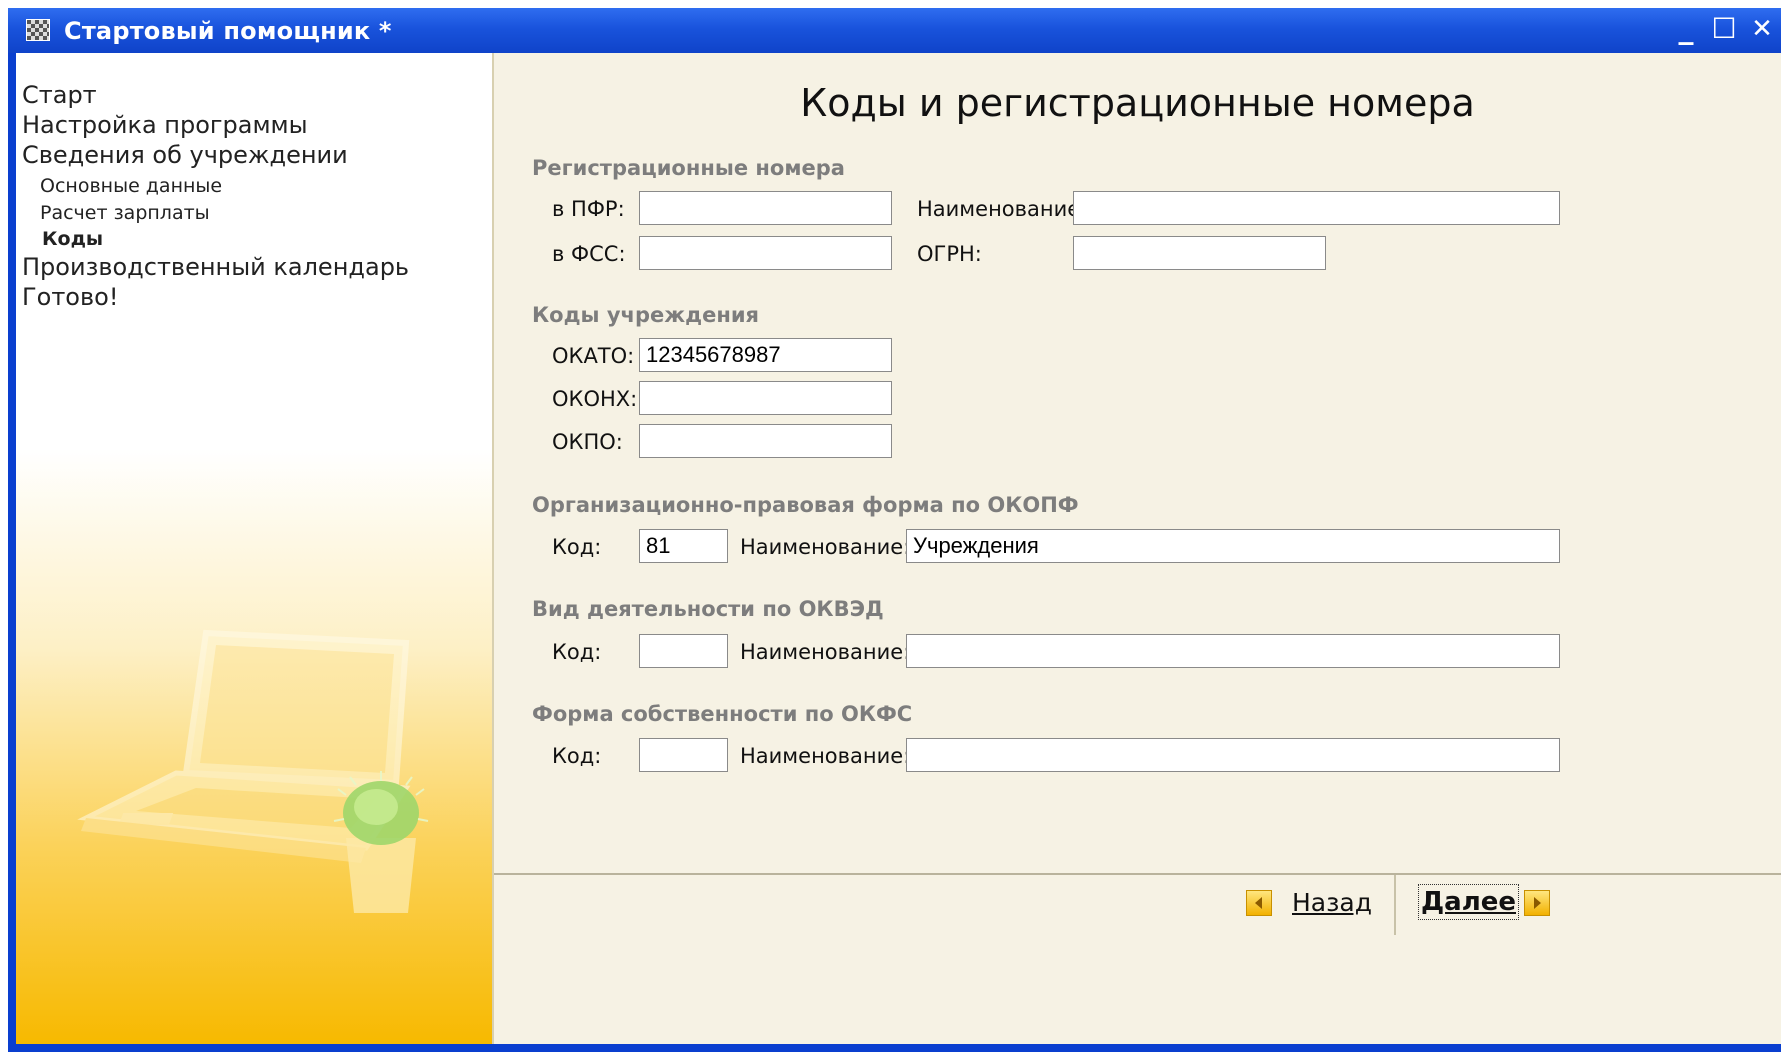 This screenshot has height=1052, width=1781. What do you see at coordinates (1468, 902) in the screenshot?
I see `next-button: Далее` at bounding box center [1468, 902].